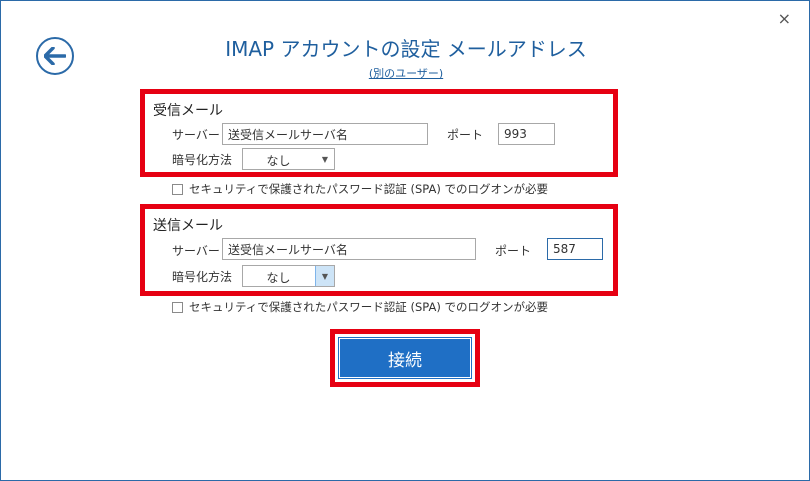 The height and width of the screenshot is (481, 810). What do you see at coordinates (406, 49) in the screenshot?
I see `page-title: IMAP アカウントの設定 メールアドレス` at bounding box center [406, 49].